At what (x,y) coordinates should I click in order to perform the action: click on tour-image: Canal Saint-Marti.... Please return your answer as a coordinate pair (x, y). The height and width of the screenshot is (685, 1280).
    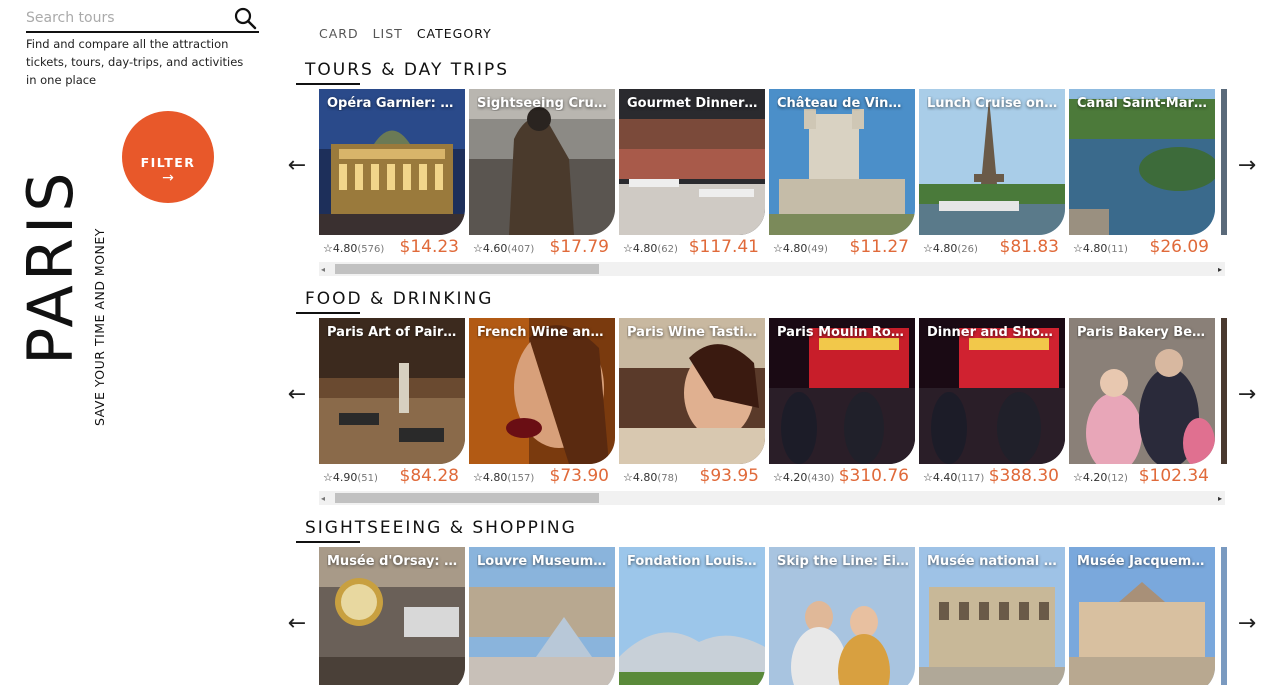
    Looking at the image, I should click on (1142, 162).